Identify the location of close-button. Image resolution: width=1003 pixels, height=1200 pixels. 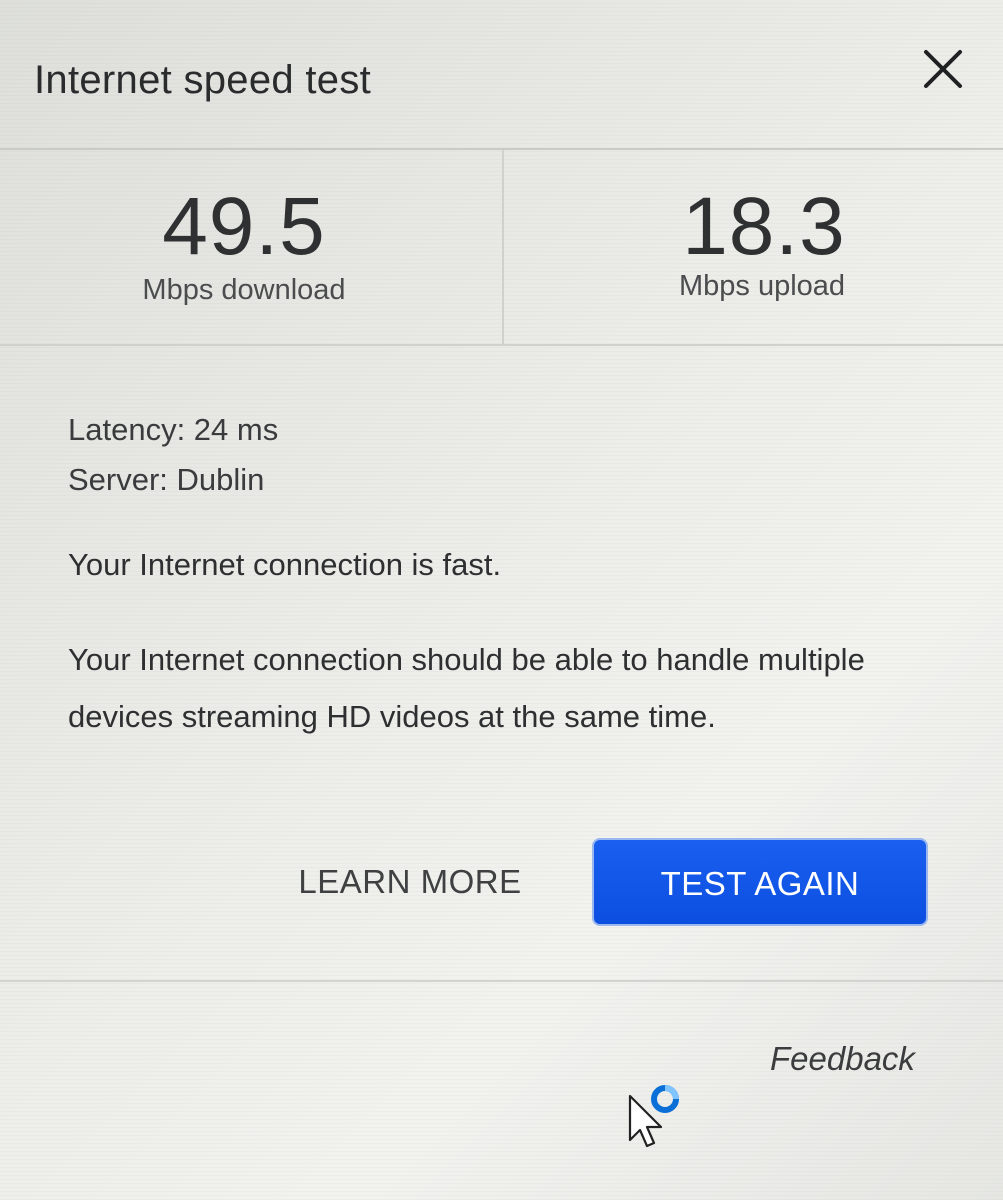
(943, 69).